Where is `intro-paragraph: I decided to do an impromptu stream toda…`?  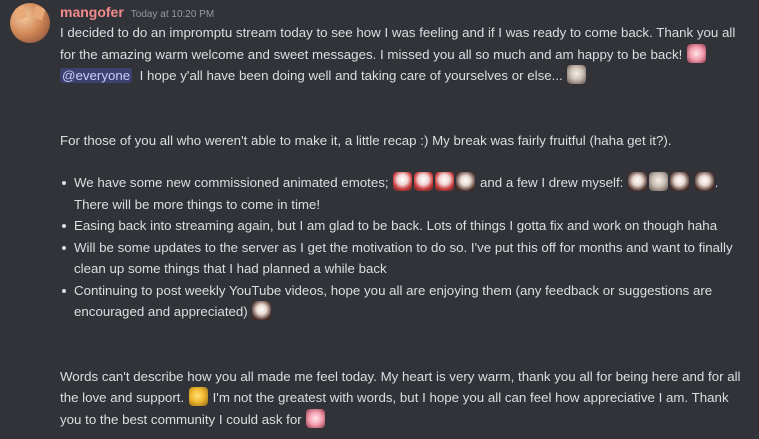 intro-paragraph: I decided to do an impromptu stream toda… is located at coordinates (405, 54).